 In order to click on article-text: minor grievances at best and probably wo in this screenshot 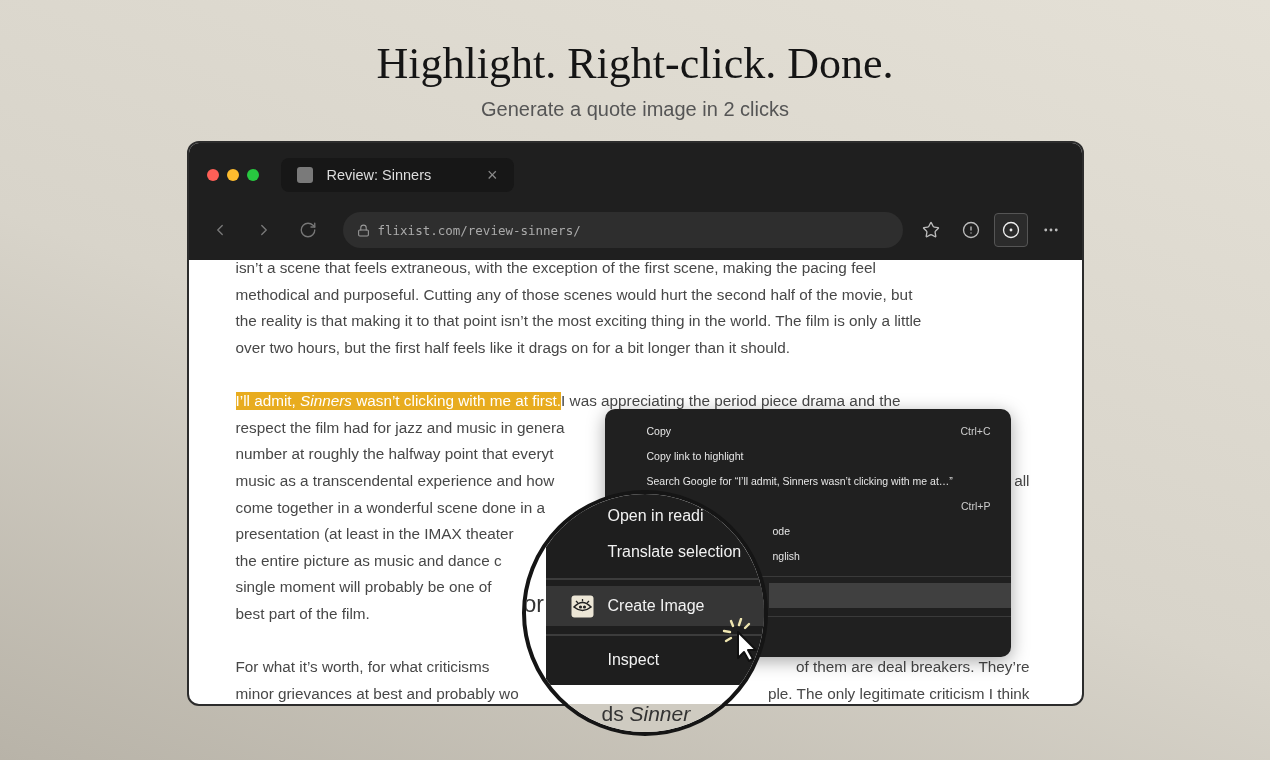, I will do `click(377, 693)`.